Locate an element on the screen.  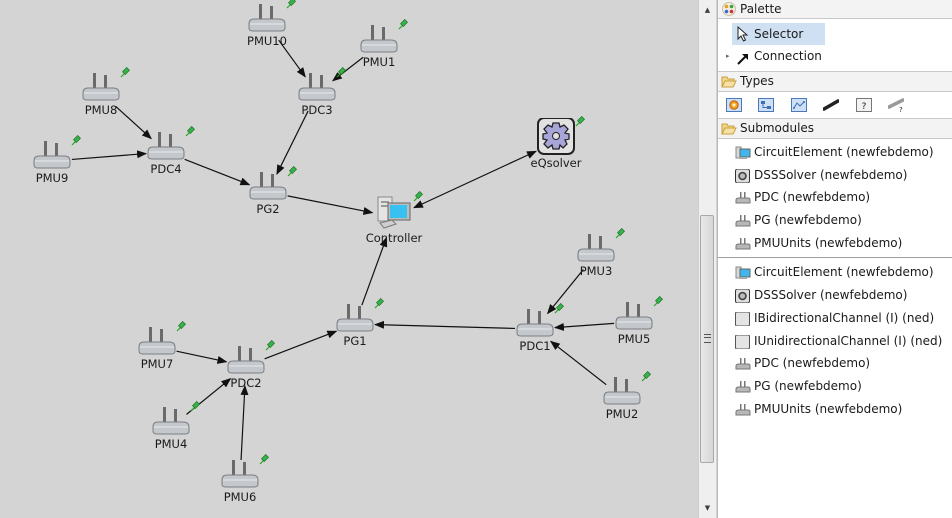
folder-open-icon is located at coordinates (729, 131).